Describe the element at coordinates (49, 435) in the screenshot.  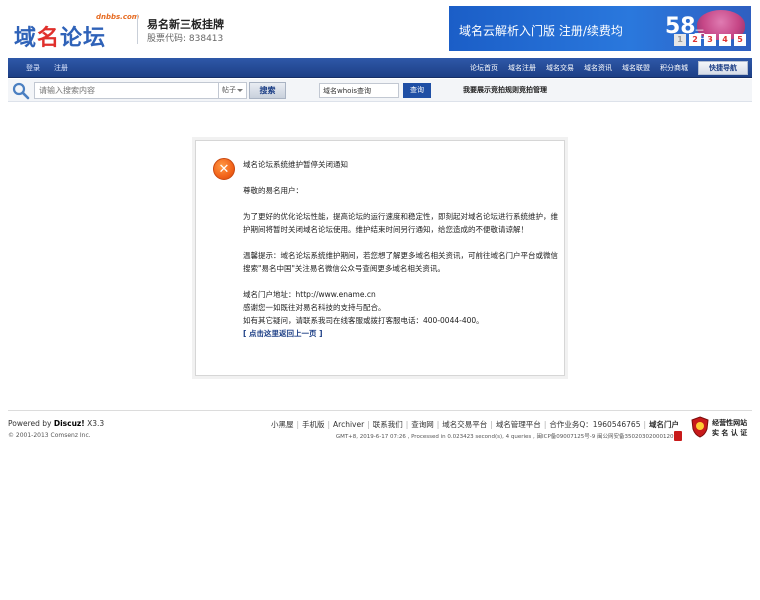
I see `copyright: © 2001-2013 Comsenz Inc.` at that location.